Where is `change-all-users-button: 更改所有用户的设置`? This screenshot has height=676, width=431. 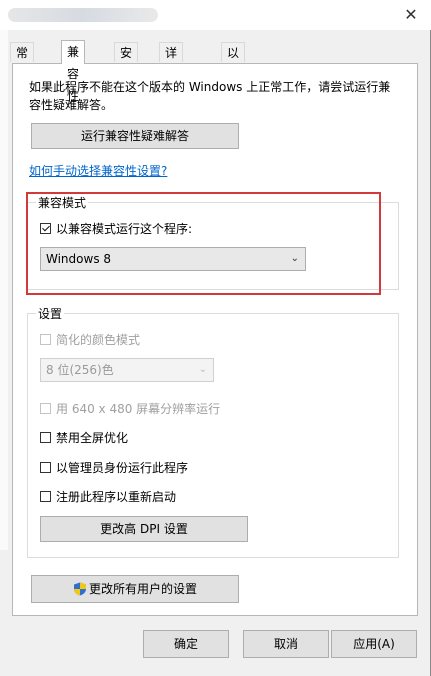 change-all-users-button: 更改所有用户的设置 is located at coordinates (135, 589).